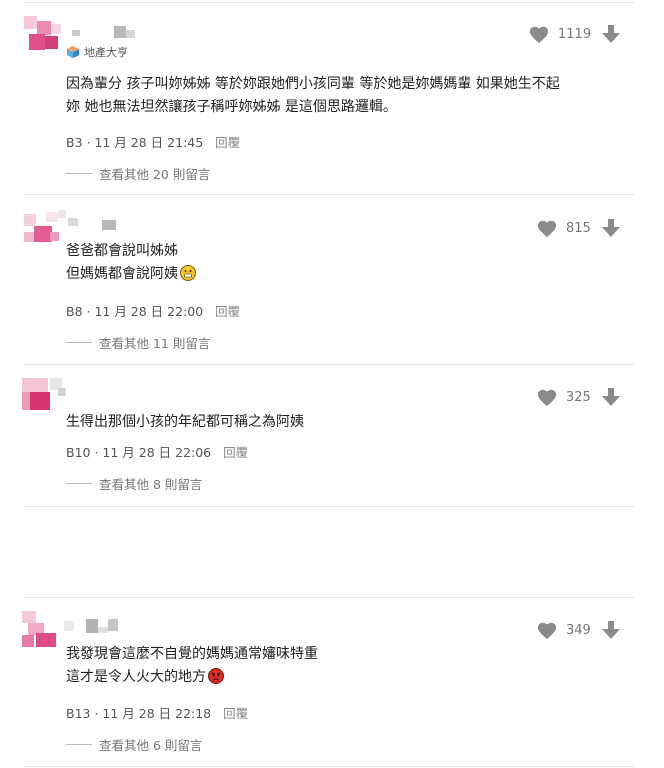 The image size is (664, 768). I want to click on comment-datetime: 11 月 28 日 22:18, so click(157, 713).